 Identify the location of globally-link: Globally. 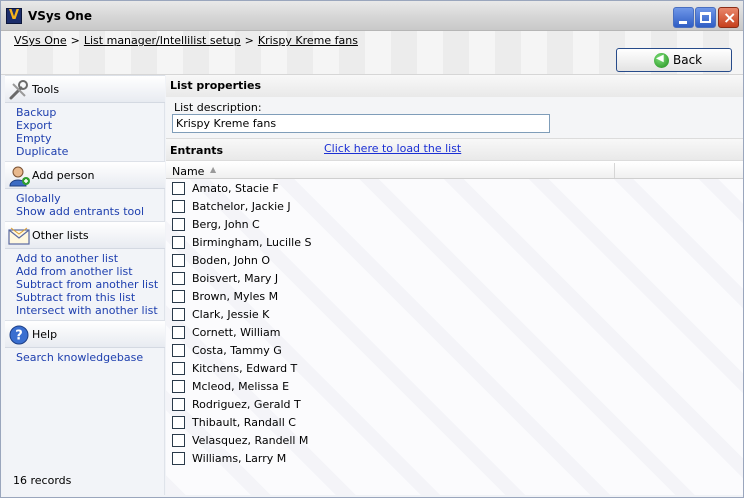
(80, 198).